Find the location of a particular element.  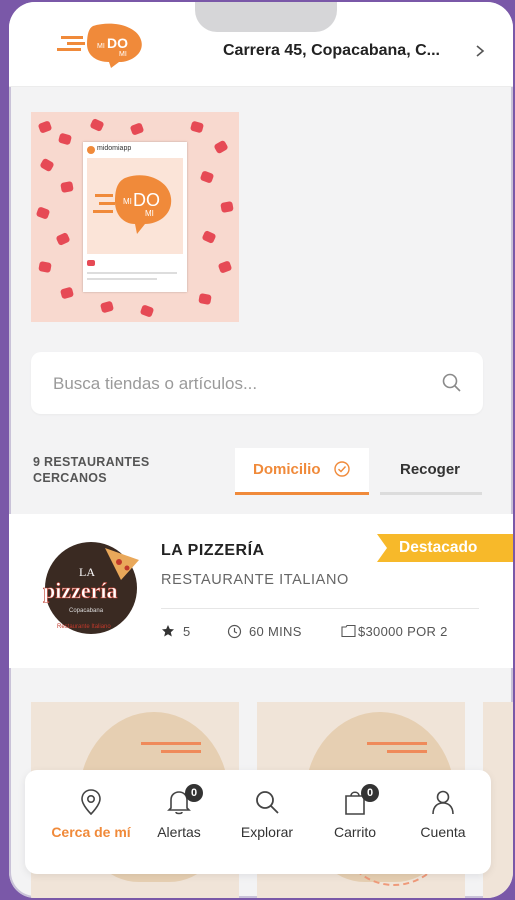

promo-handle: midomiapp is located at coordinates (114, 148).